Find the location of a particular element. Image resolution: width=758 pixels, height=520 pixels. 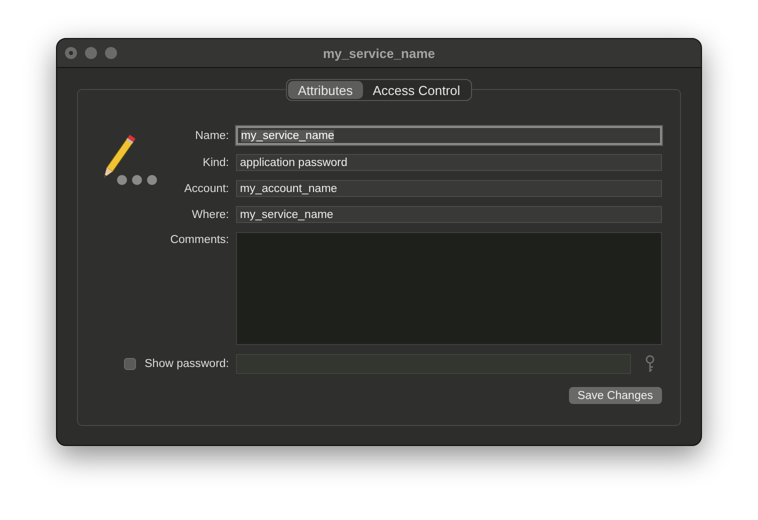

text-field: application password is located at coordinates (449, 162).